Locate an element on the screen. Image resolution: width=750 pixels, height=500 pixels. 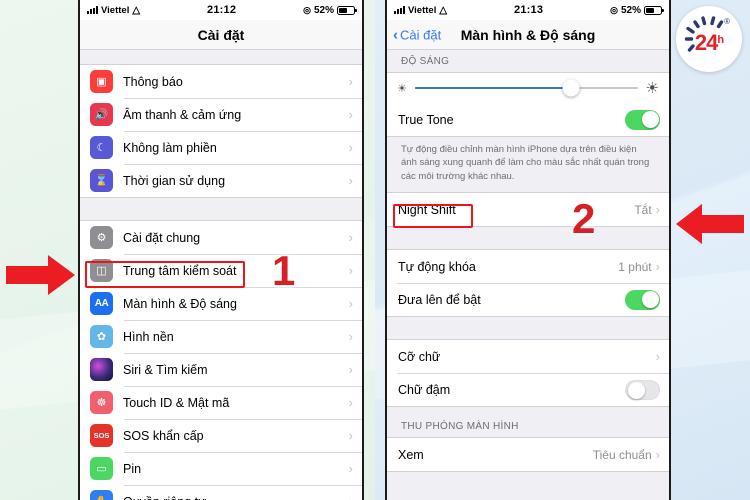
location-services-icon: ◎ is located at coordinates (307, 9).